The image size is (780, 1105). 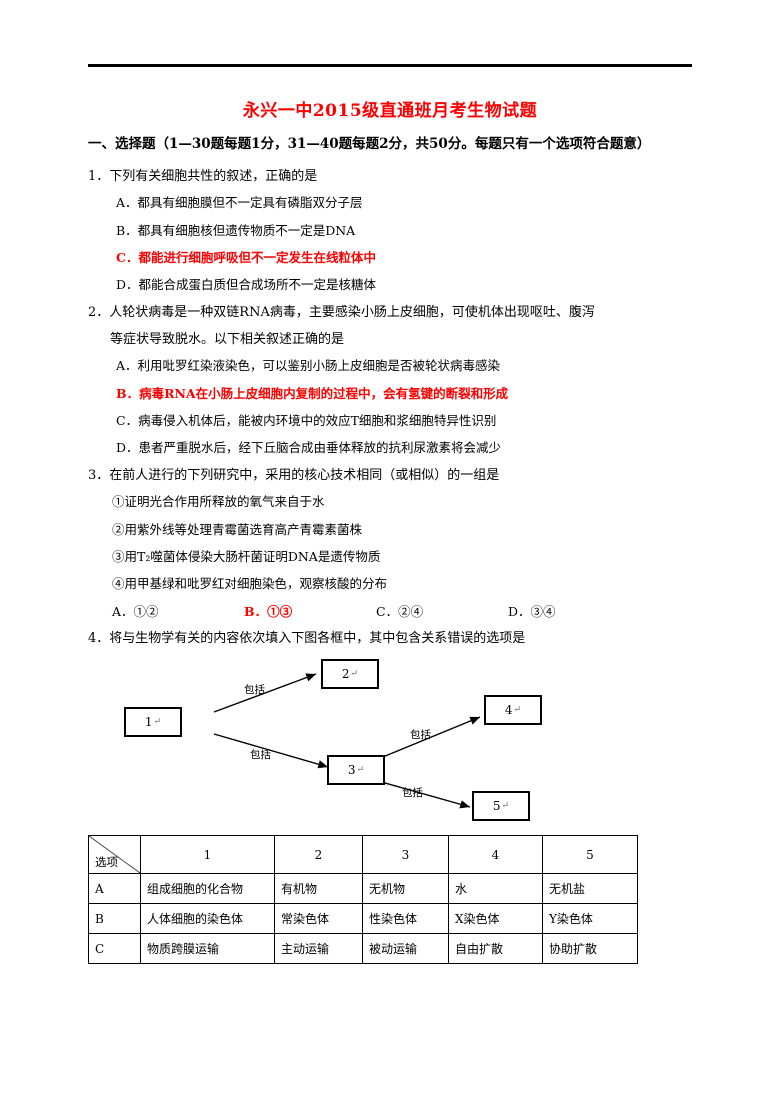 I want to click on diagram-edge-label-1-3: 包括, so click(x=260, y=755).